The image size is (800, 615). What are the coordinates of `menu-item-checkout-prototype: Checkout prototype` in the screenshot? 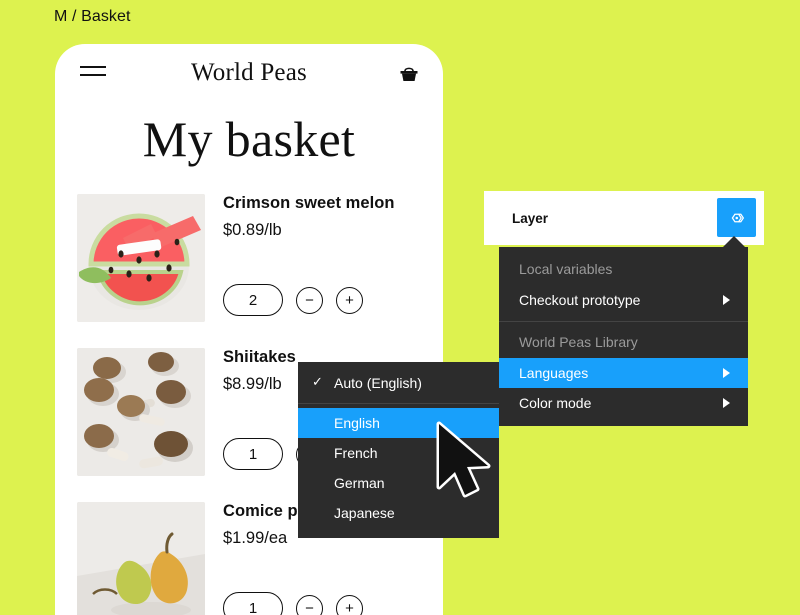 It's located at (623, 300).